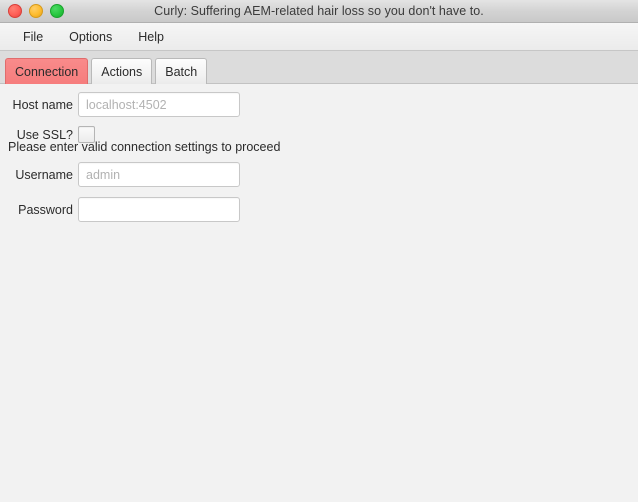 Image resolution: width=638 pixels, height=502 pixels. What do you see at coordinates (57, 11) in the screenshot?
I see `maximize-window-button` at bounding box center [57, 11].